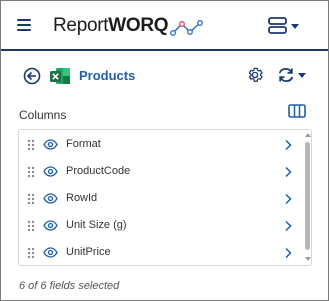  I want to click on logo-text: ReportWORQ, so click(111, 25).